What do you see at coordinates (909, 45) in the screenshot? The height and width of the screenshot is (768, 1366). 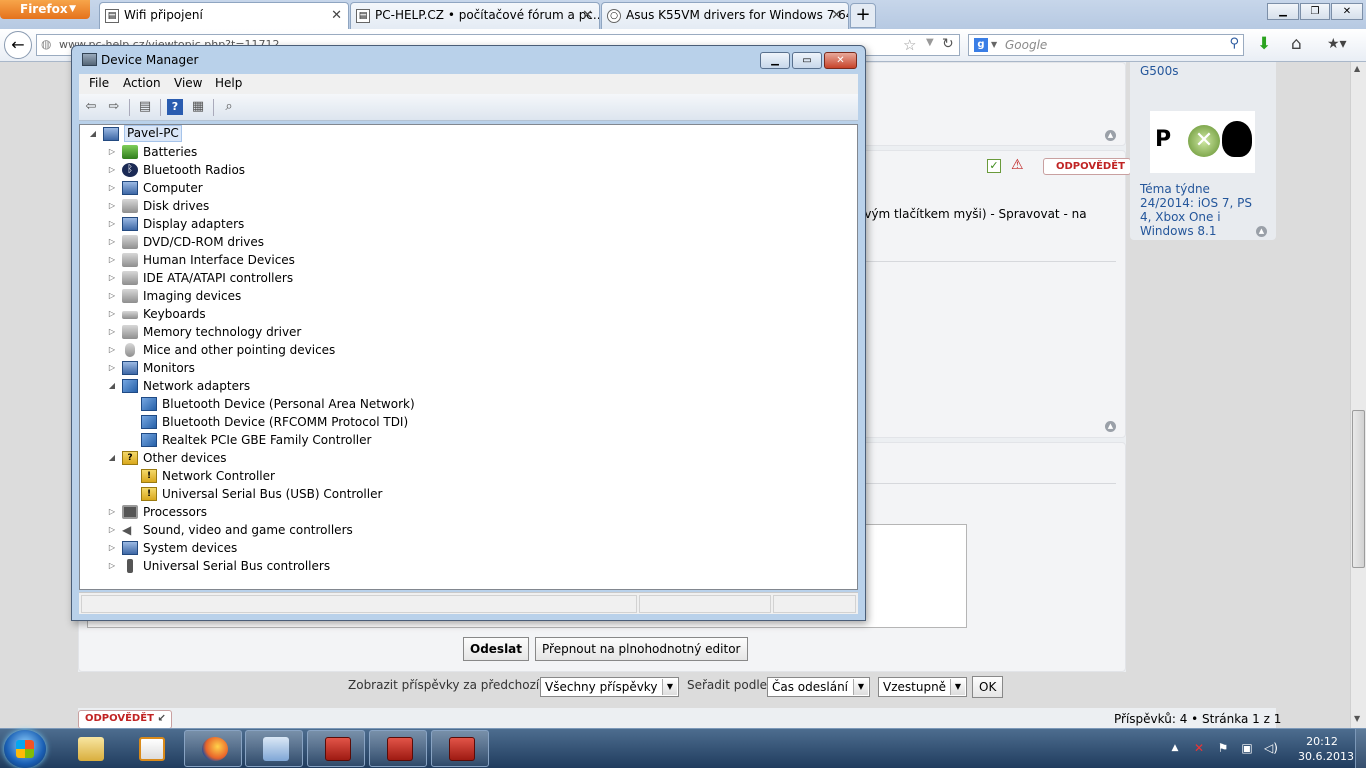 I see `bookmark-star-icon: ☆` at bounding box center [909, 45].